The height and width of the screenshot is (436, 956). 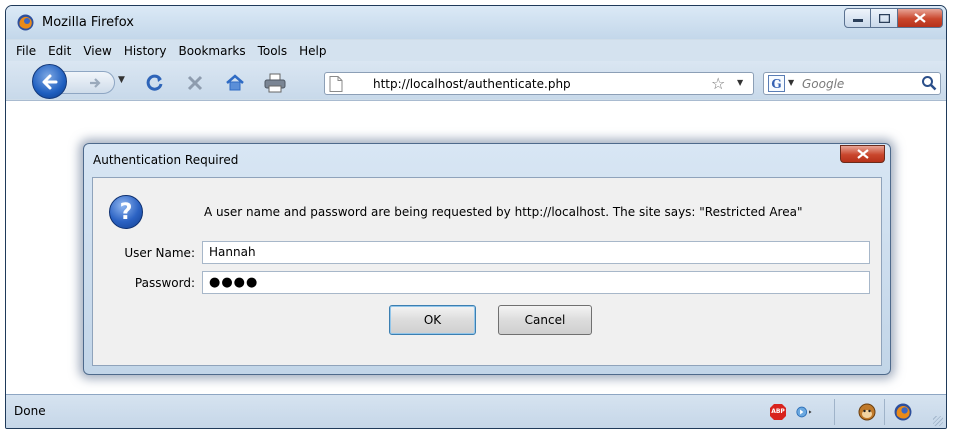 I want to click on print-button, so click(x=275, y=83).